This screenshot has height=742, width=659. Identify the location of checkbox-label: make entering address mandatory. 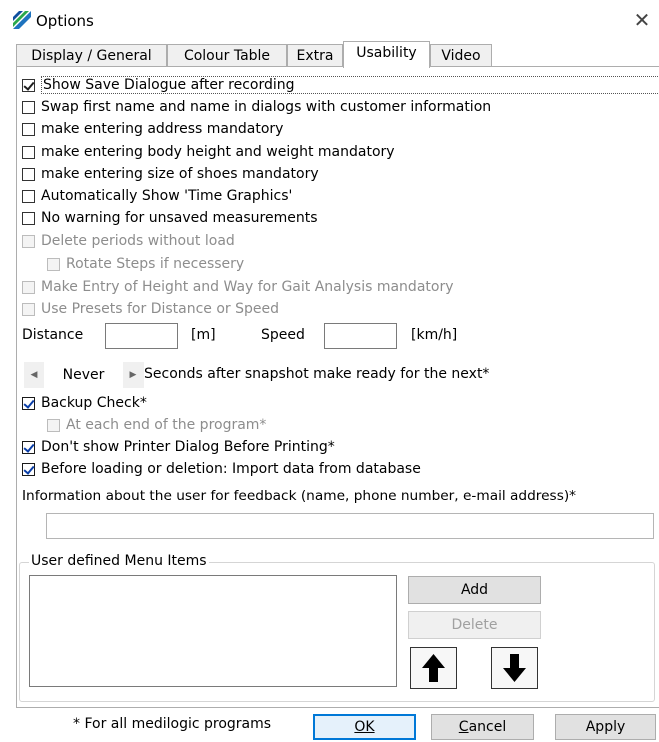
(162, 129).